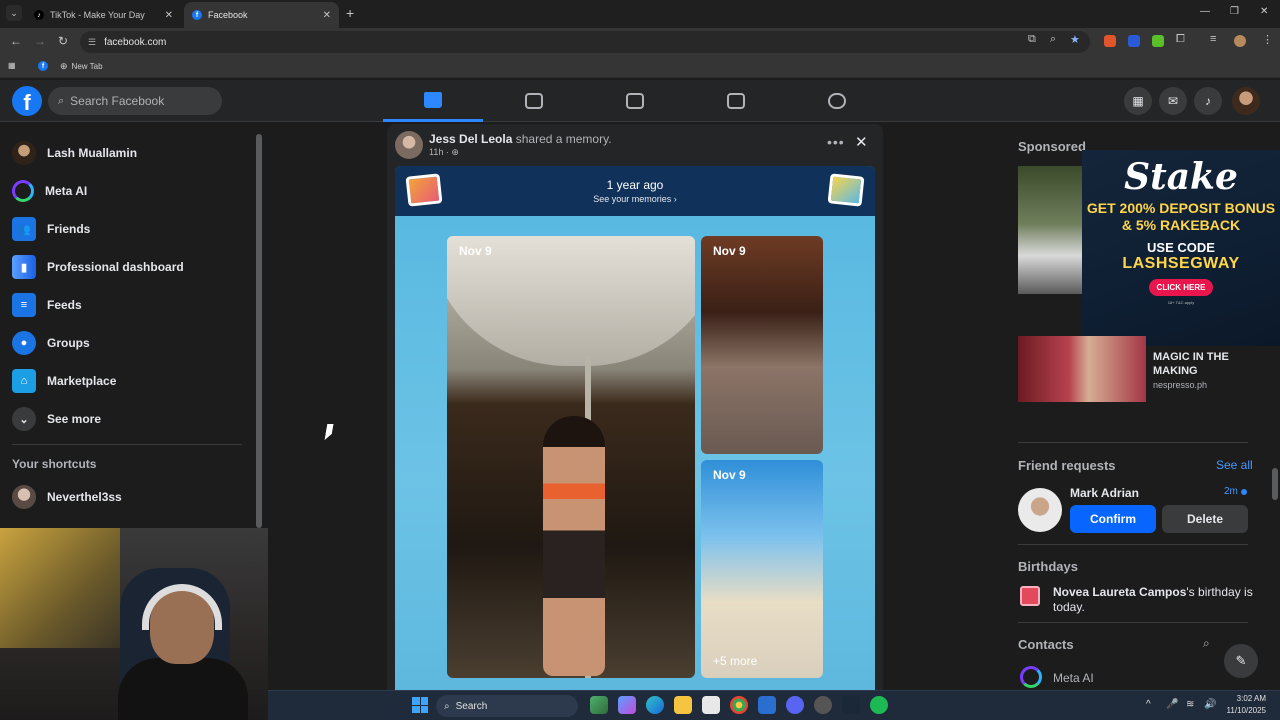  Describe the element at coordinates (1075, 39) in the screenshot. I see `bookmark-star-icon: ★` at that location.